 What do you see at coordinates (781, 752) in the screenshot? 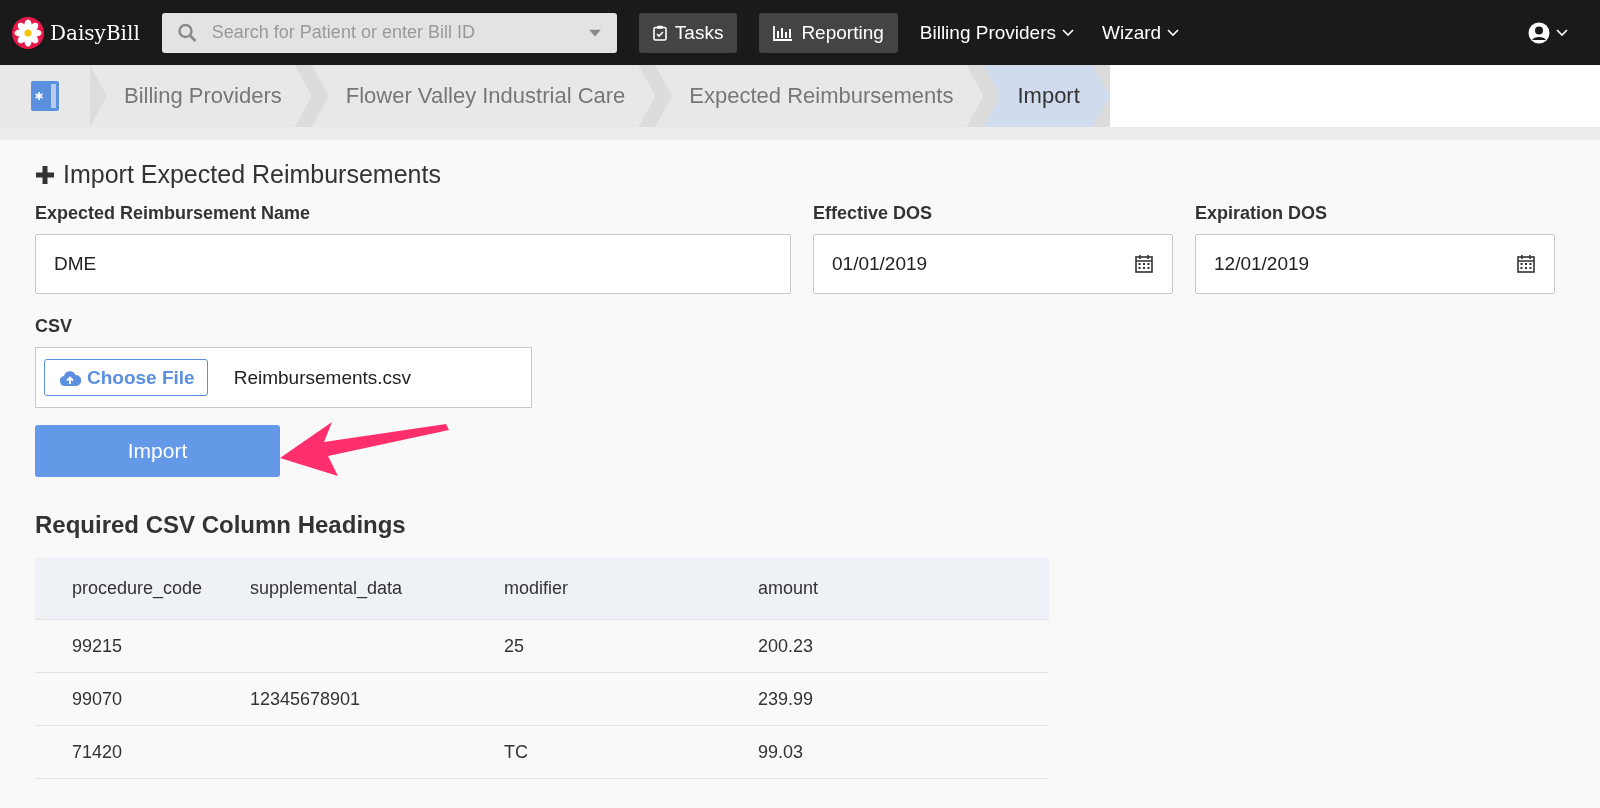
I see `table-cell: 99.03` at bounding box center [781, 752].